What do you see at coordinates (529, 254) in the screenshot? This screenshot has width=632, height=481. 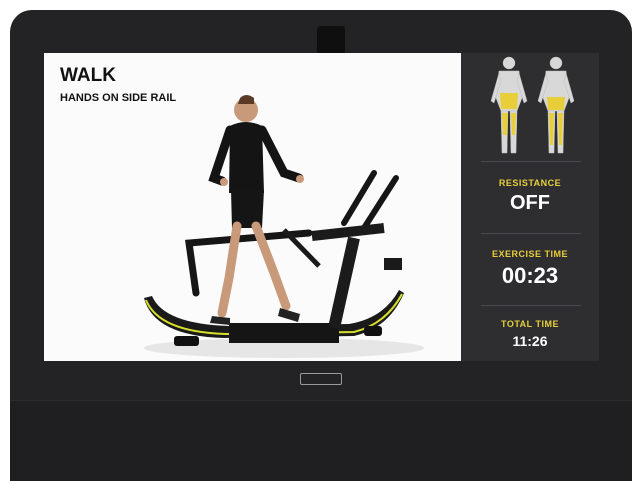 I see `exercise-time-label: EXERCISE TIME` at bounding box center [529, 254].